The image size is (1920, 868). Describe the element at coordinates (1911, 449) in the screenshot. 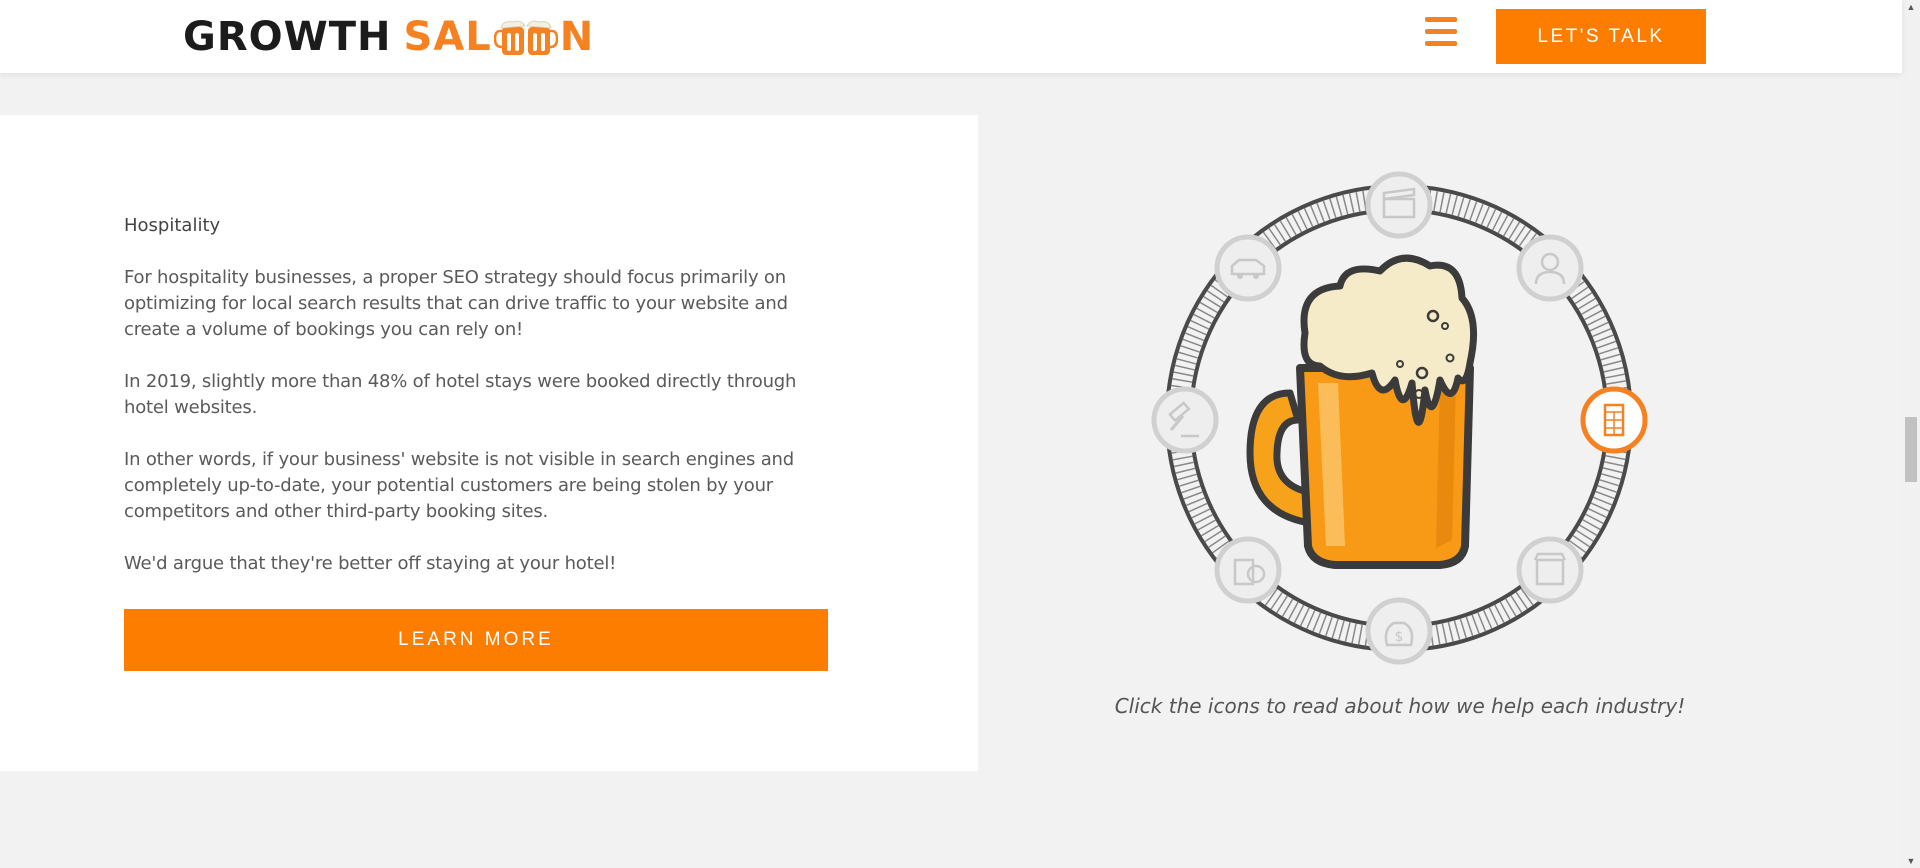

I see `scroll-thumb` at that location.